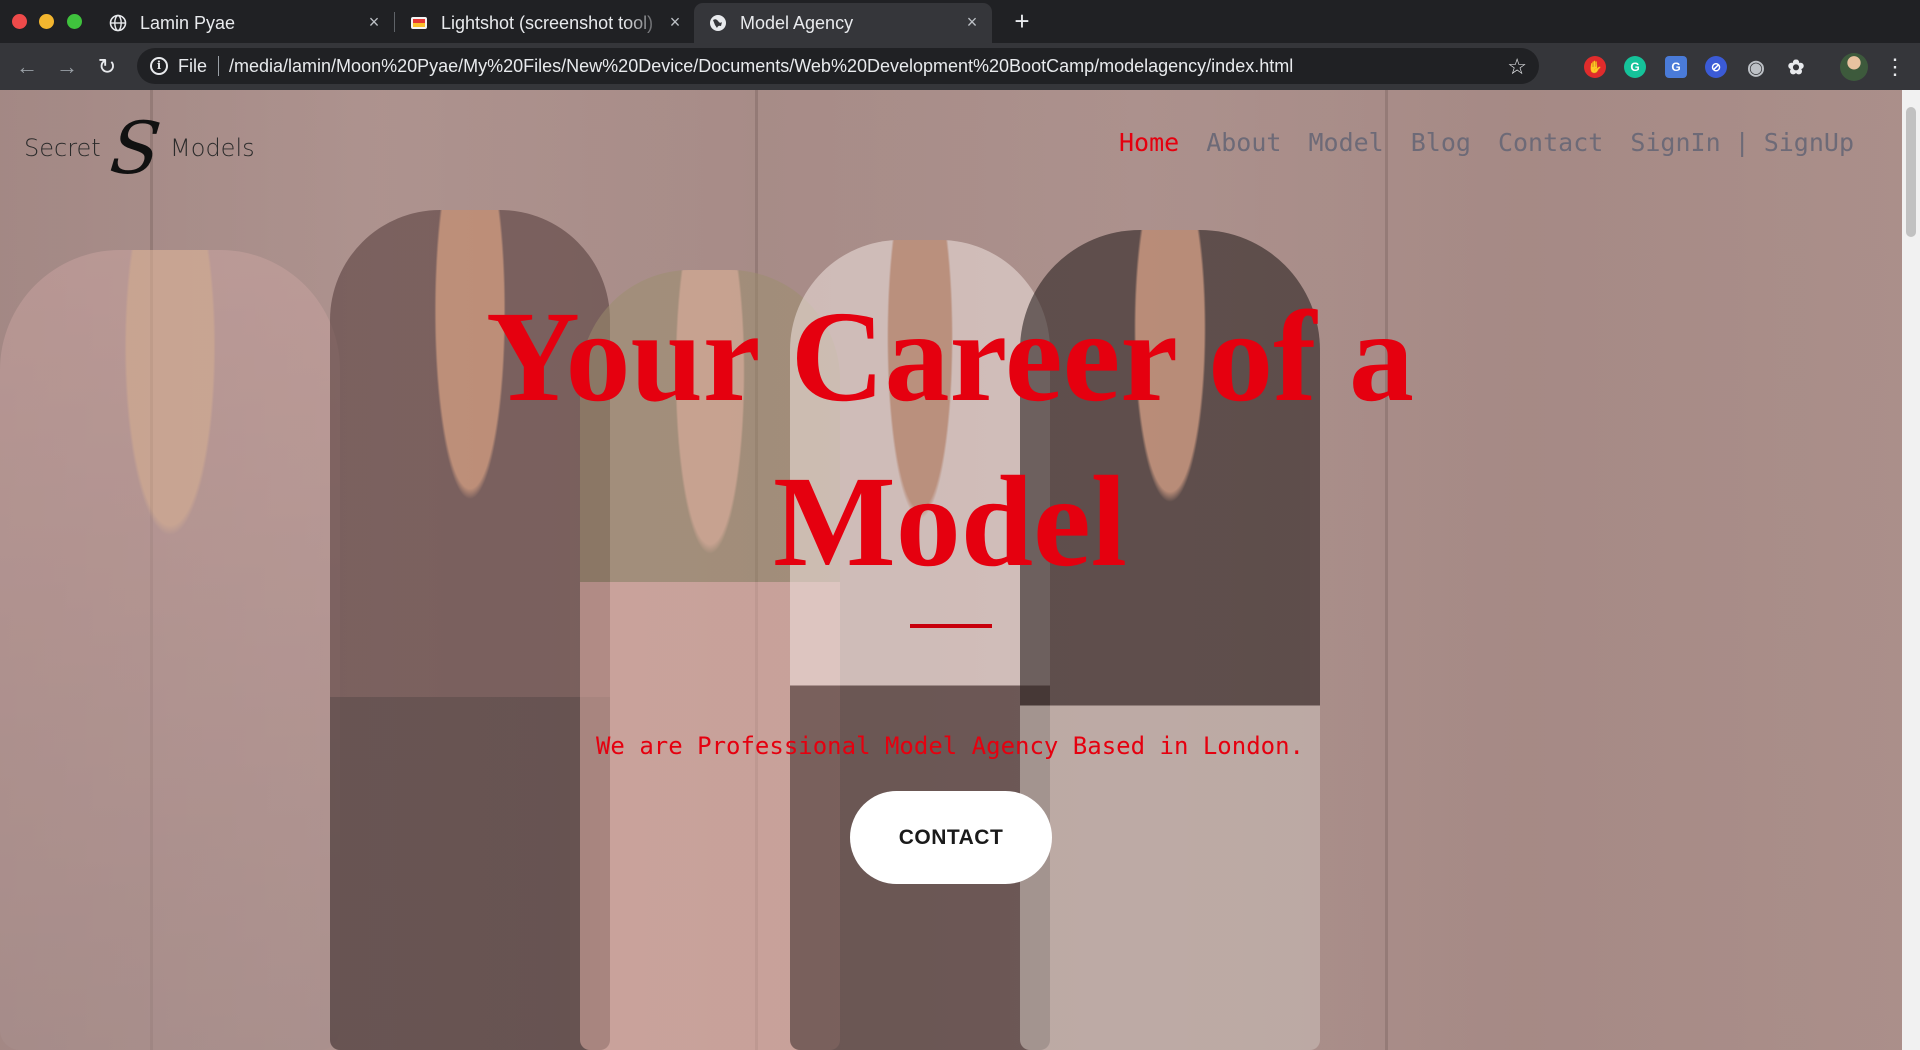 The width and height of the screenshot is (1920, 1050). I want to click on model-photo-figure, so click(170, 650).